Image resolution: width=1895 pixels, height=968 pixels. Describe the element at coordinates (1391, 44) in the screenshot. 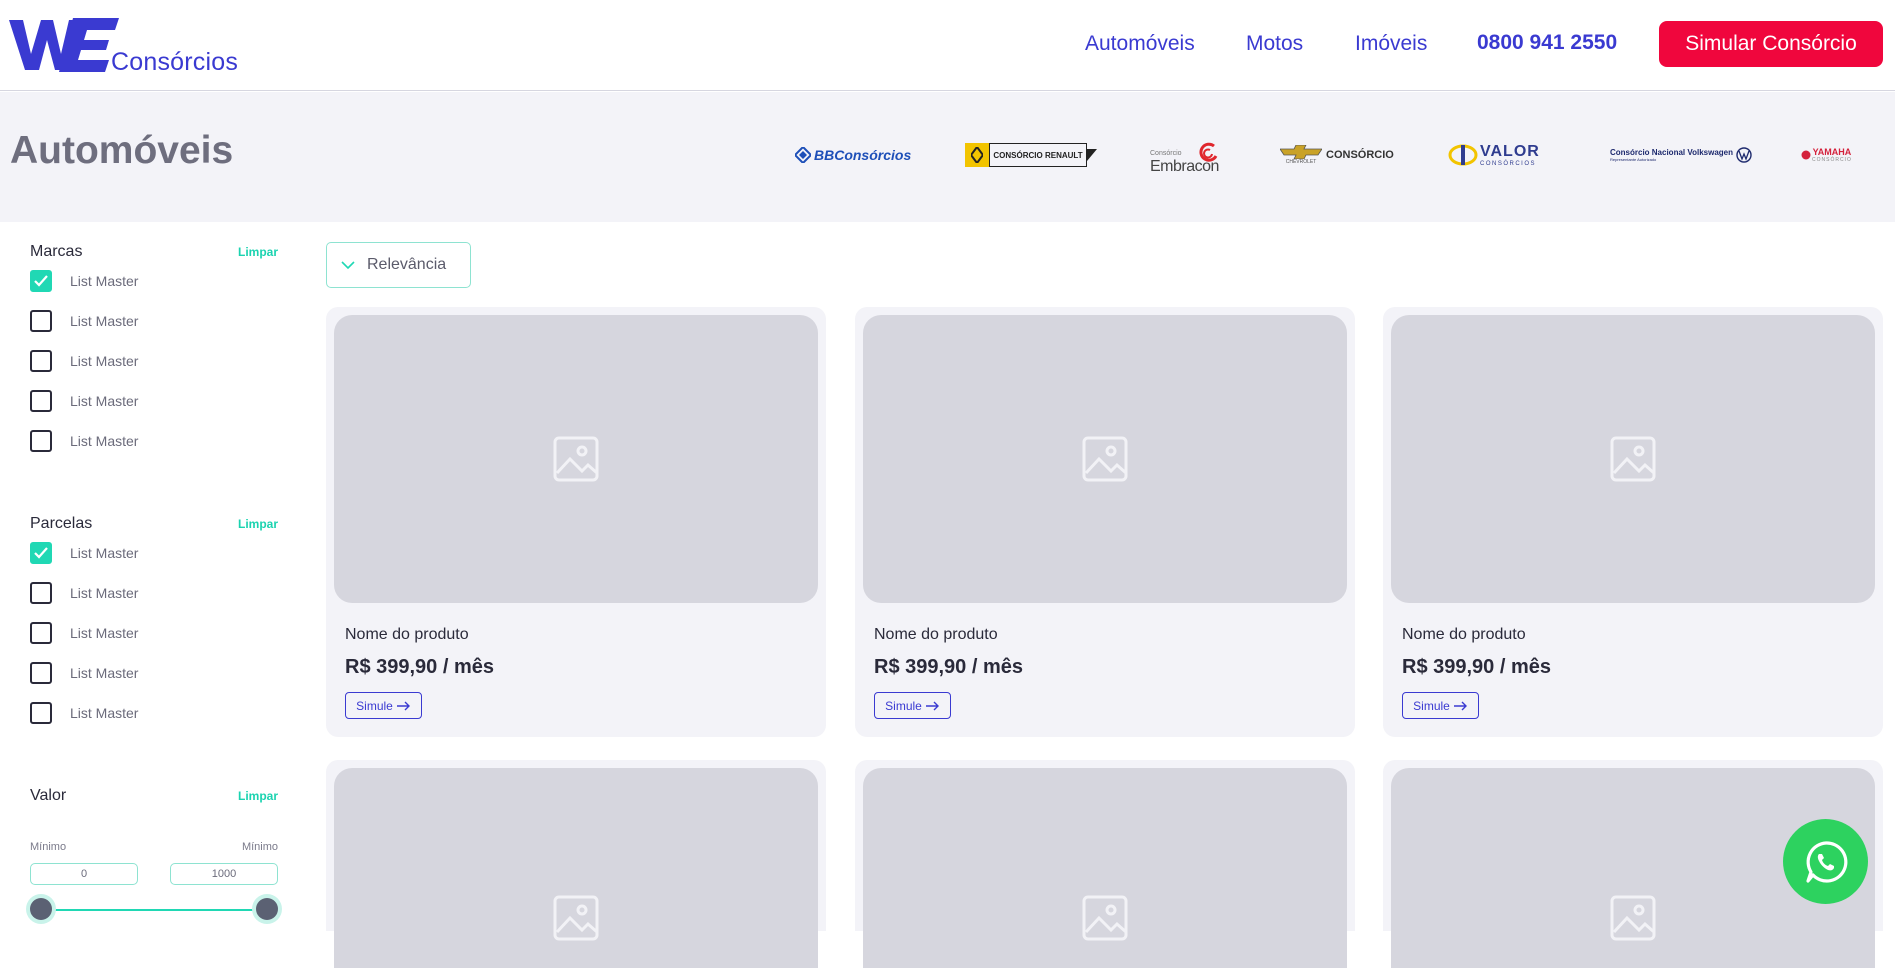

I see `nav-imoveis: Imóveis` at that location.